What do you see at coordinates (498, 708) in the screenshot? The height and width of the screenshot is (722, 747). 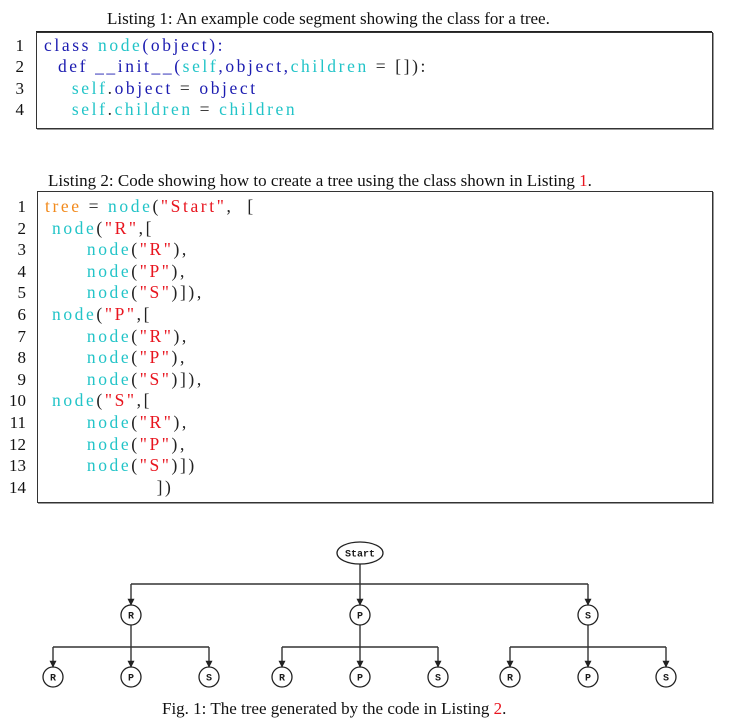 I see `figure-caption-ref-link: 2` at bounding box center [498, 708].